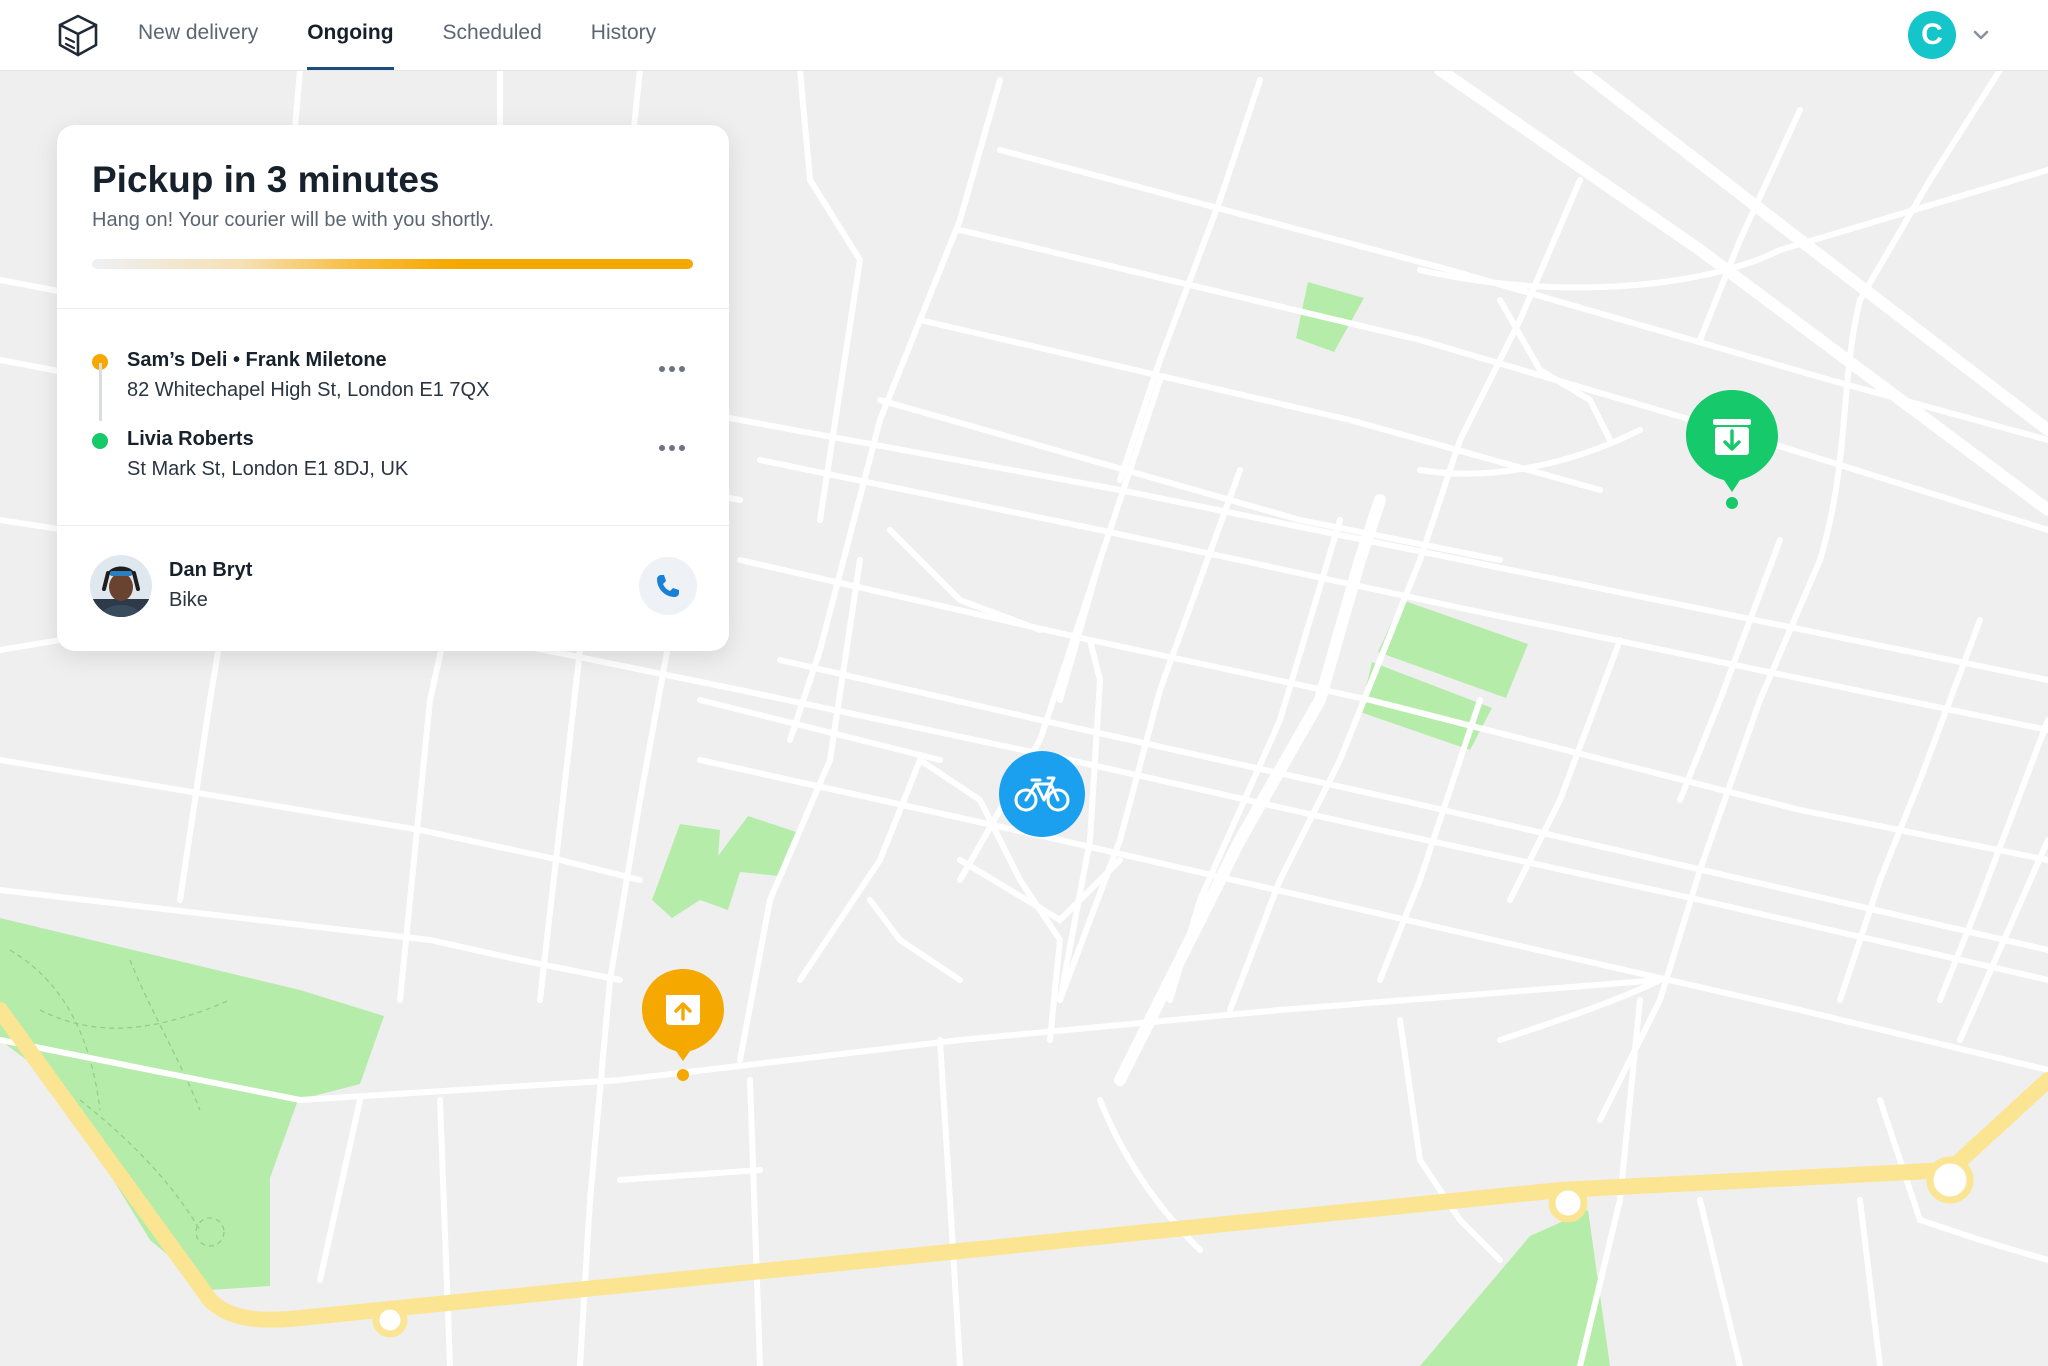 The image size is (2048, 1366). I want to click on courier-name: Dan Bryt, so click(211, 570).